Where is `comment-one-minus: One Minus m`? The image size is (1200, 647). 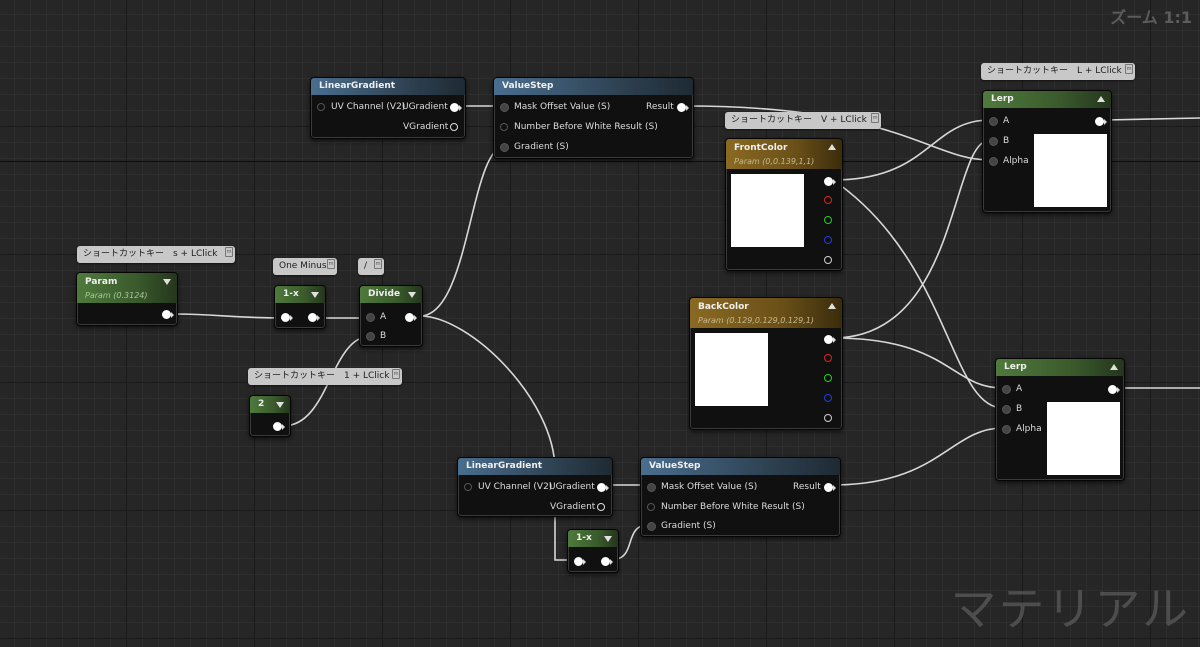
comment-one-minus: One Minus m is located at coordinates (305, 266).